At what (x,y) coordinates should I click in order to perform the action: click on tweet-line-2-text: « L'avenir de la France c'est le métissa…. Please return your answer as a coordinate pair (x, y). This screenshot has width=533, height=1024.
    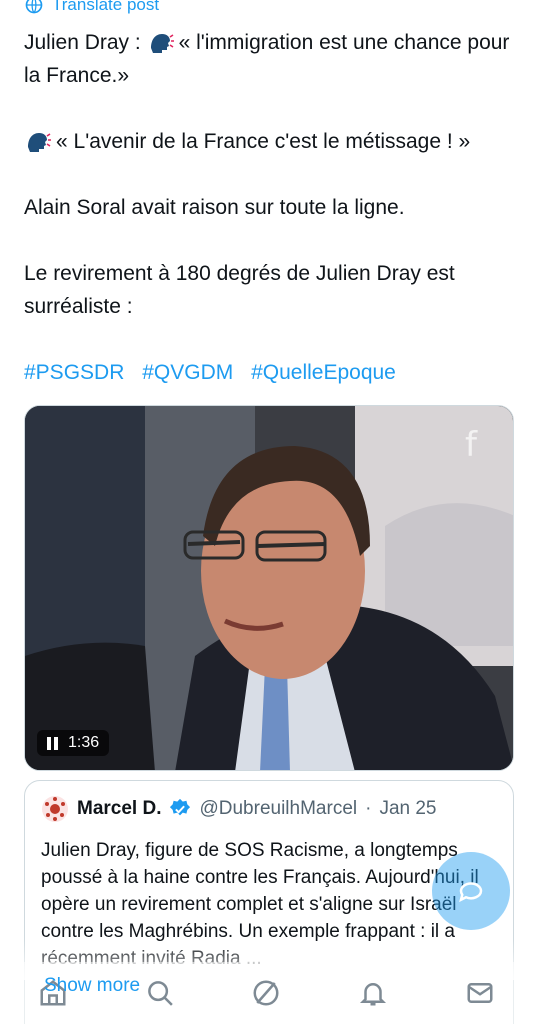
    Looking at the image, I should click on (263, 141).